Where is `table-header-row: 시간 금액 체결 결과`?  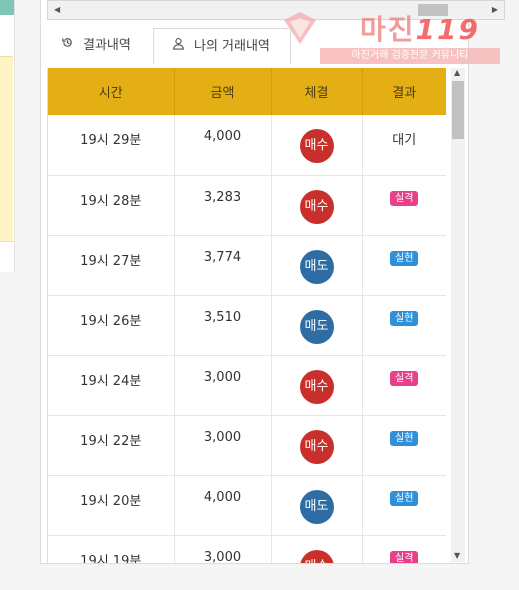 table-header-row: 시간 금액 체결 결과 is located at coordinates (247, 91).